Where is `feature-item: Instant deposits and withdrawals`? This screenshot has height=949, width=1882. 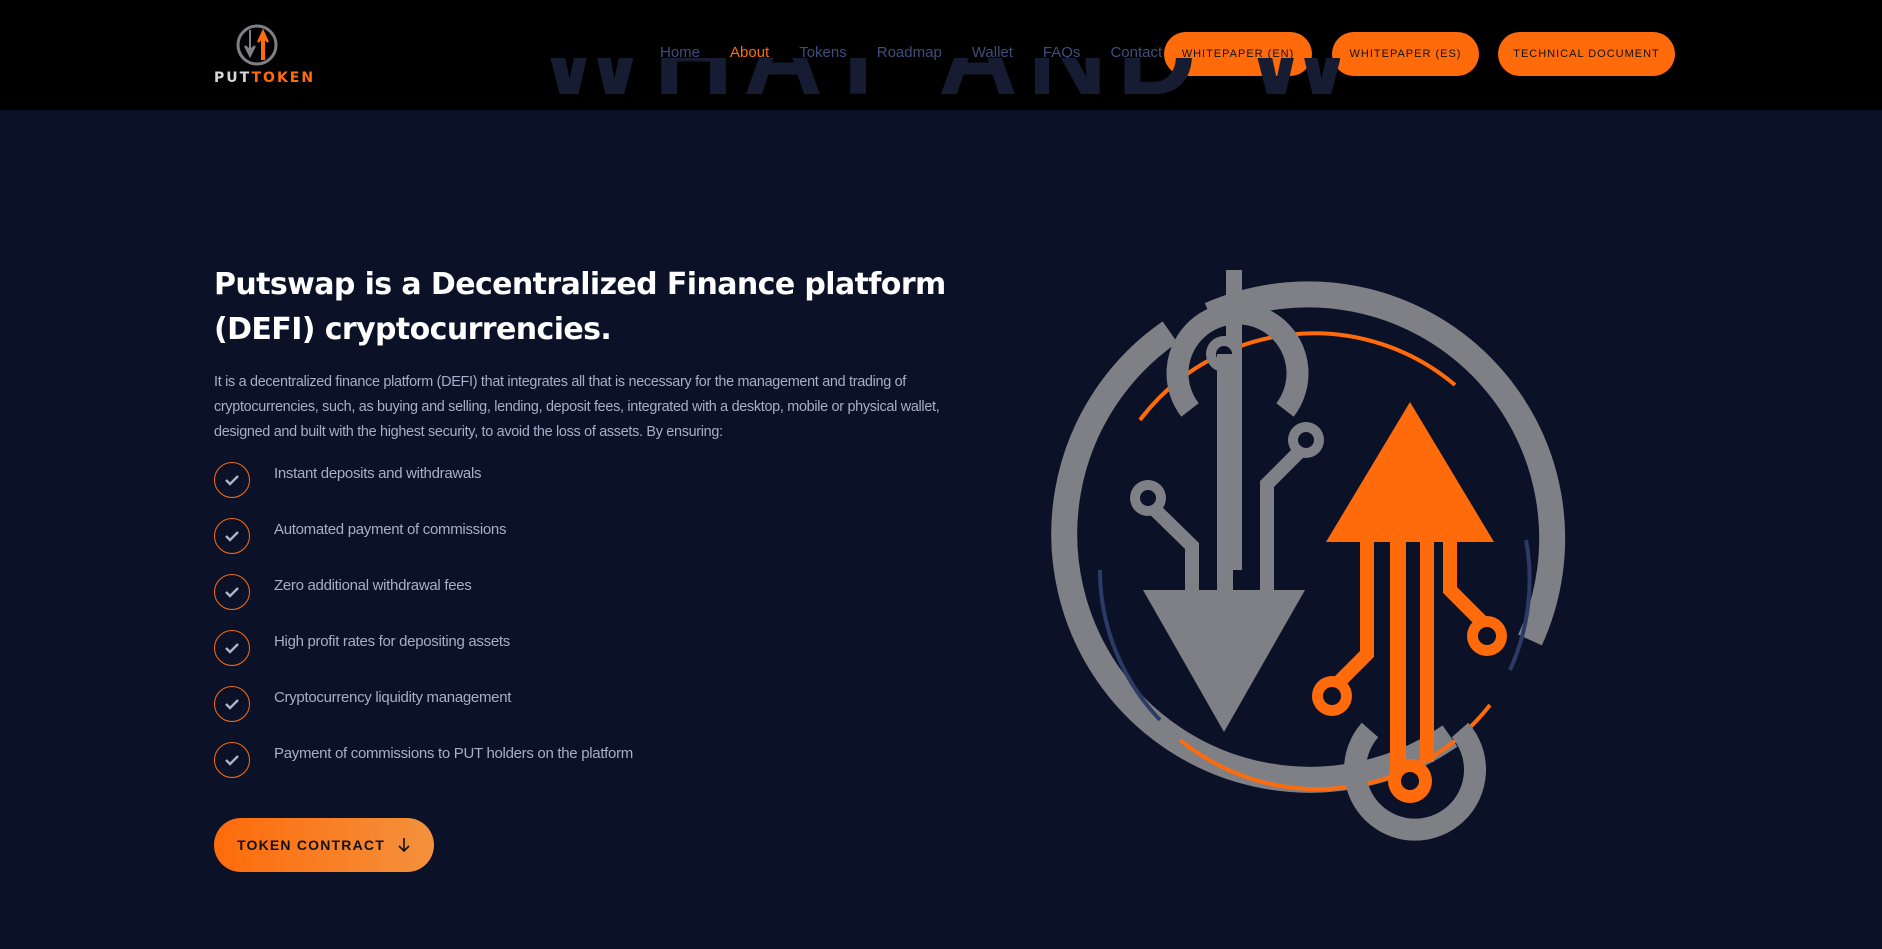 feature-item: Instant deposits and withdrawals is located at coordinates (514, 480).